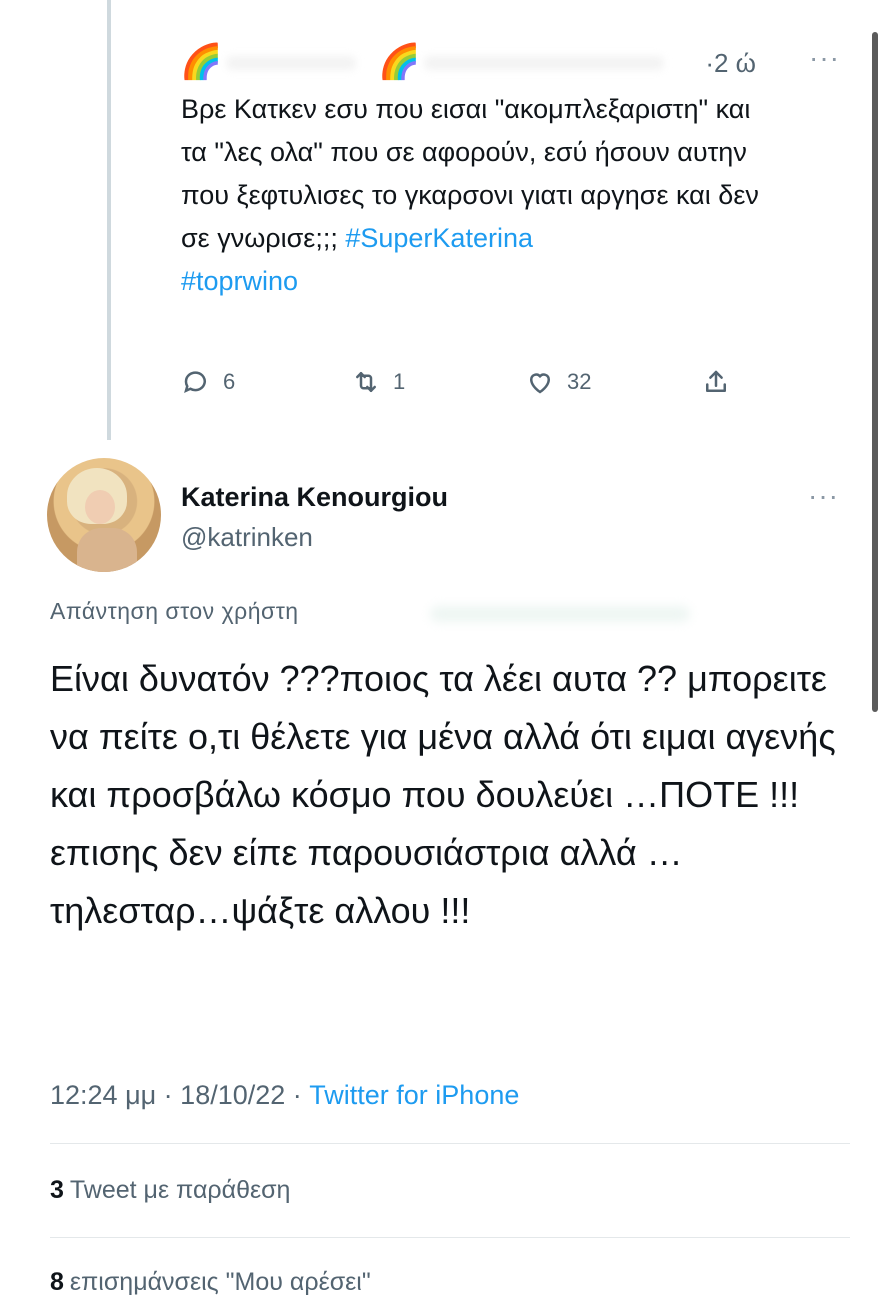 This screenshot has height=1299, width=880. I want to click on reply-count: 6, so click(229, 381).